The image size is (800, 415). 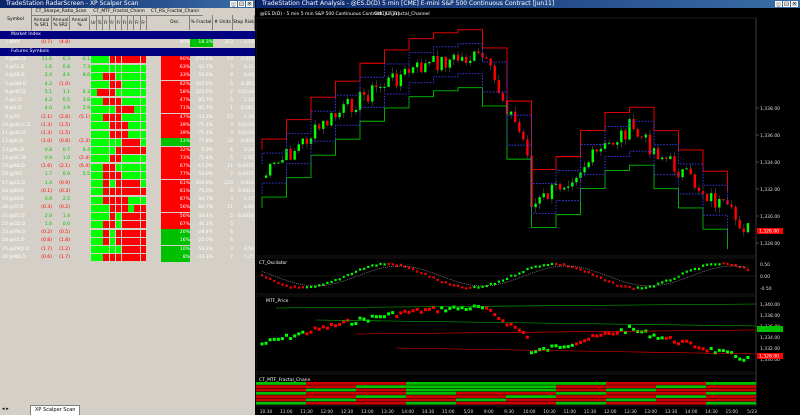 I want to click on header-annual-pct: Annual %, so click(x=80, y=22).